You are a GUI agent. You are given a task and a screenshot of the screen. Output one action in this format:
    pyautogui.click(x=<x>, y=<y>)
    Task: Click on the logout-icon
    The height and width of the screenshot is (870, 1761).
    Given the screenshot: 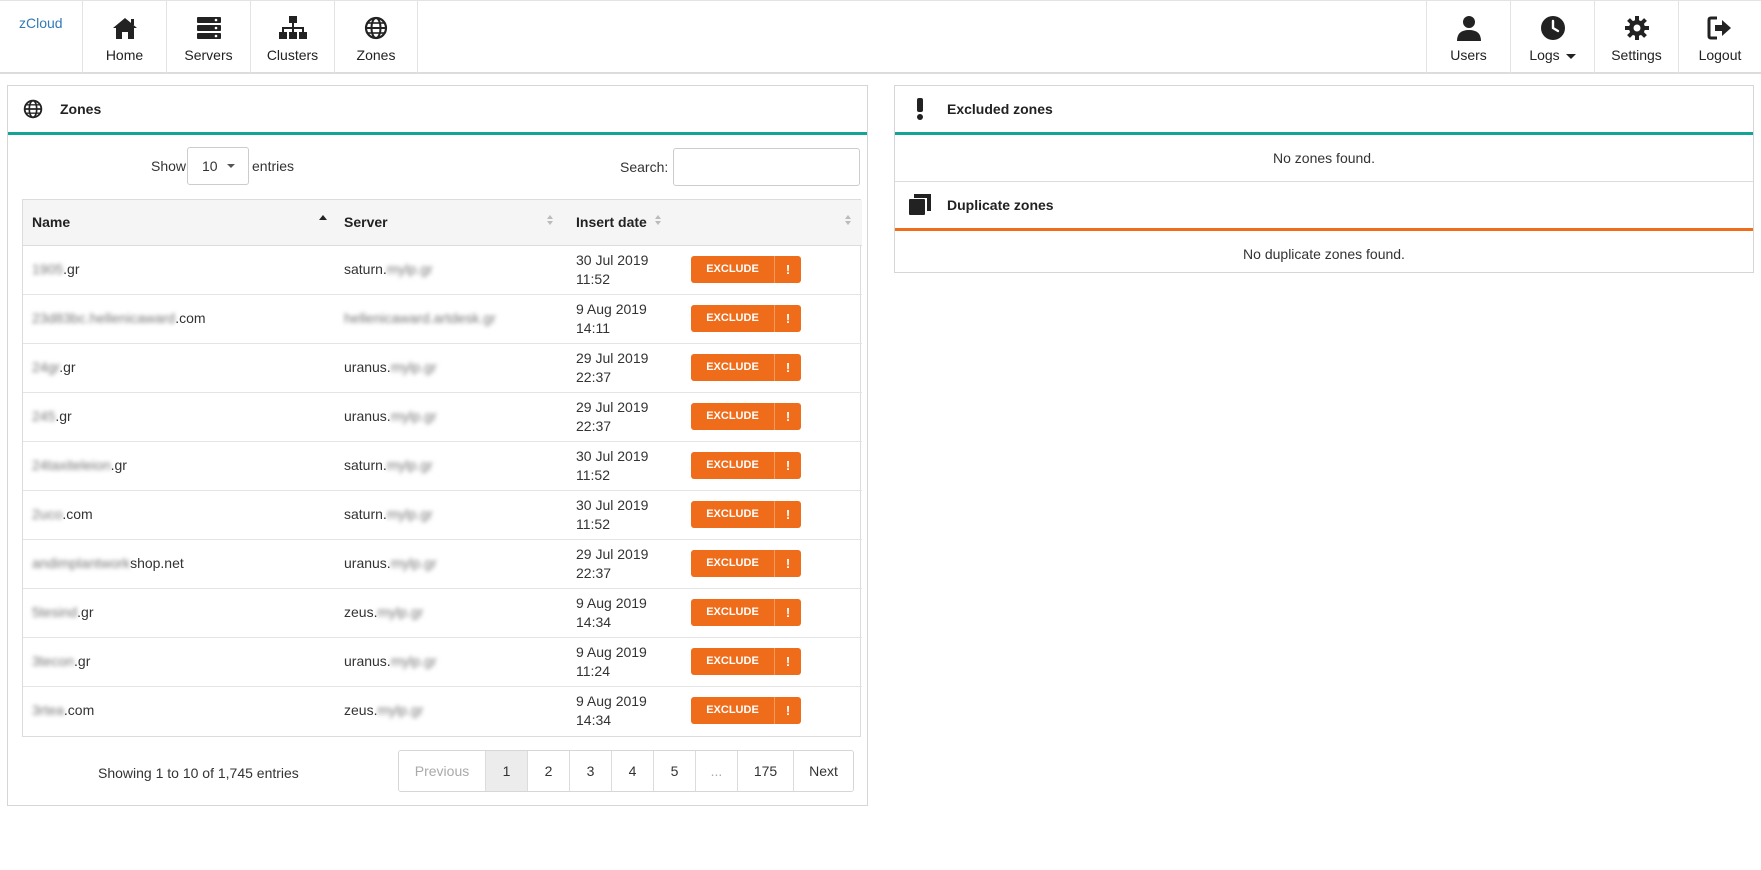 What is the action you would take?
    pyautogui.click(x=1720, y=28)
    